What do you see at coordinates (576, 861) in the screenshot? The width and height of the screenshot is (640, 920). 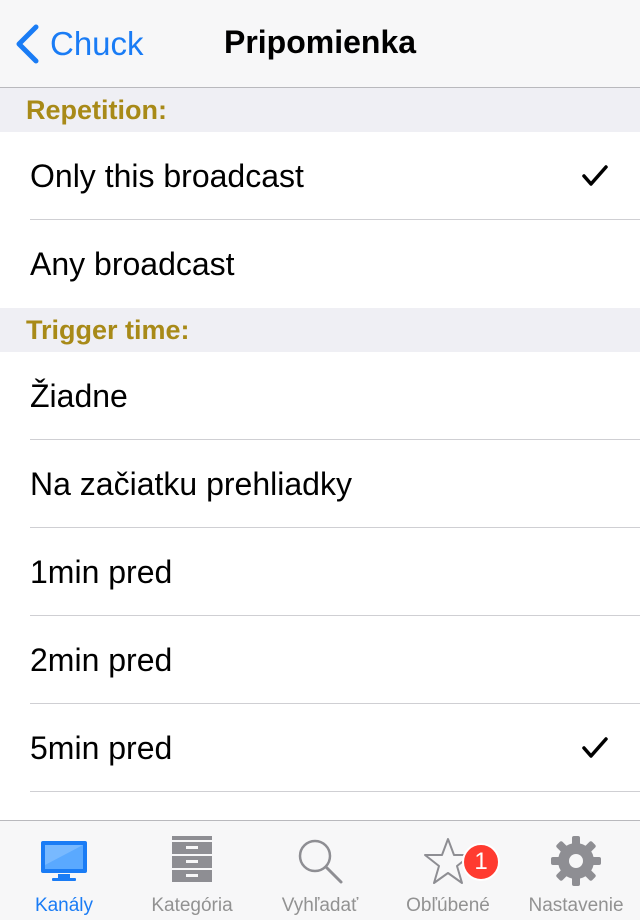 I see `gear-icon` at bounding box center [576, 861].